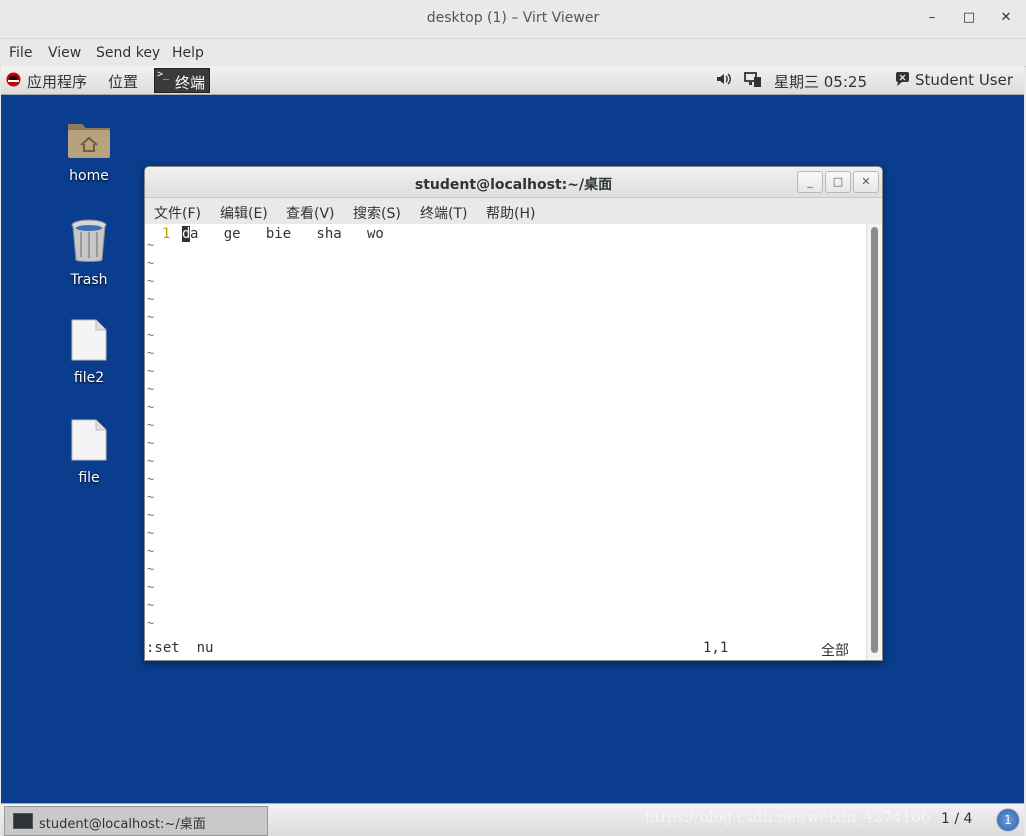  I want to click on terminal-maximize-button: □, so click(838, 182).